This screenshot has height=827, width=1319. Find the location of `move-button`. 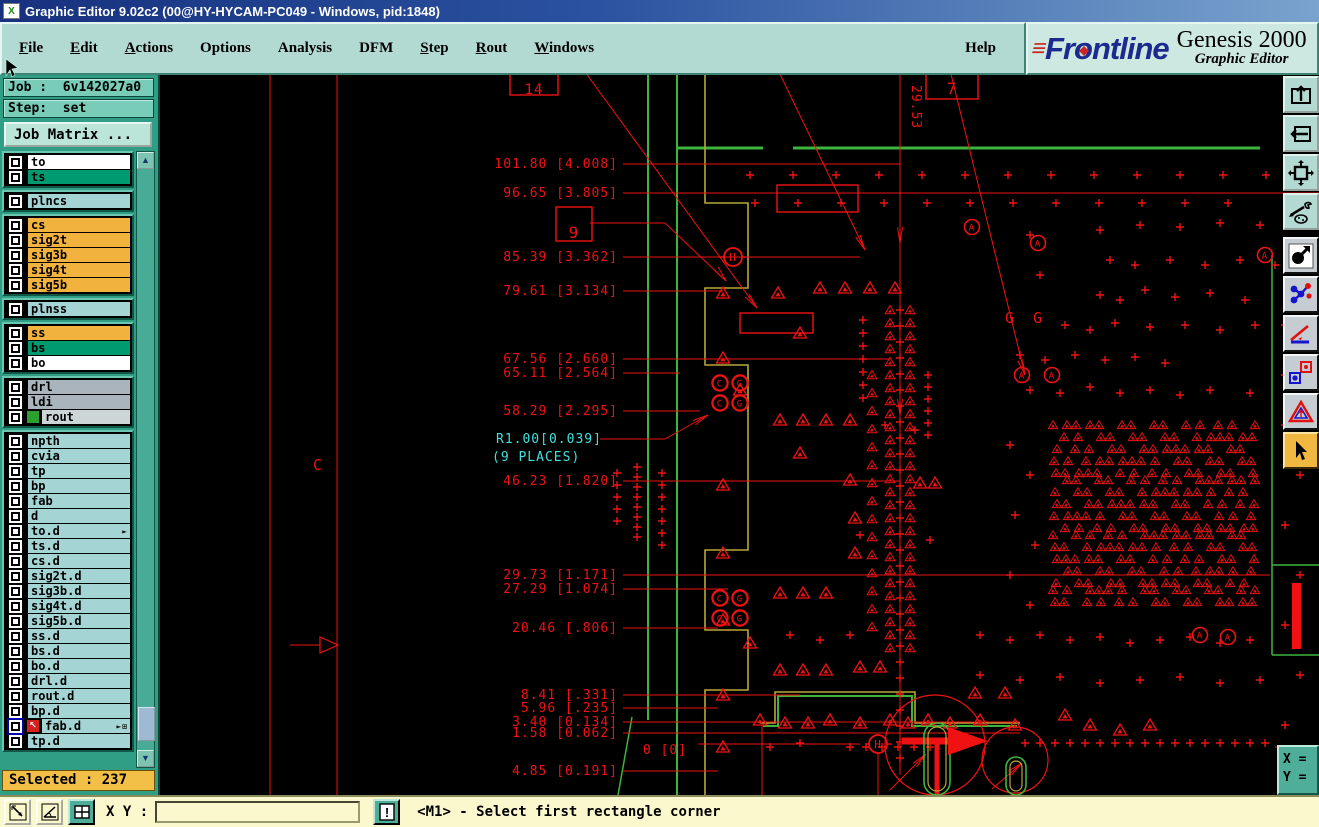

move-button is located at coordinates (1301, 255).